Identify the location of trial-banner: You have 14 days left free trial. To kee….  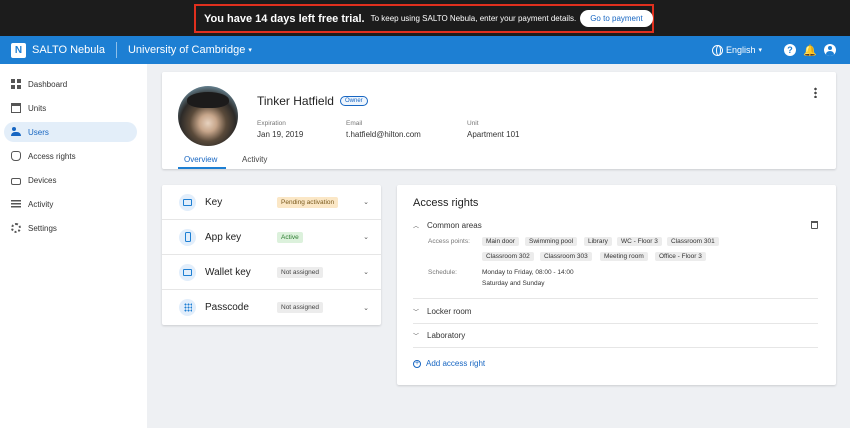
(425, 18).